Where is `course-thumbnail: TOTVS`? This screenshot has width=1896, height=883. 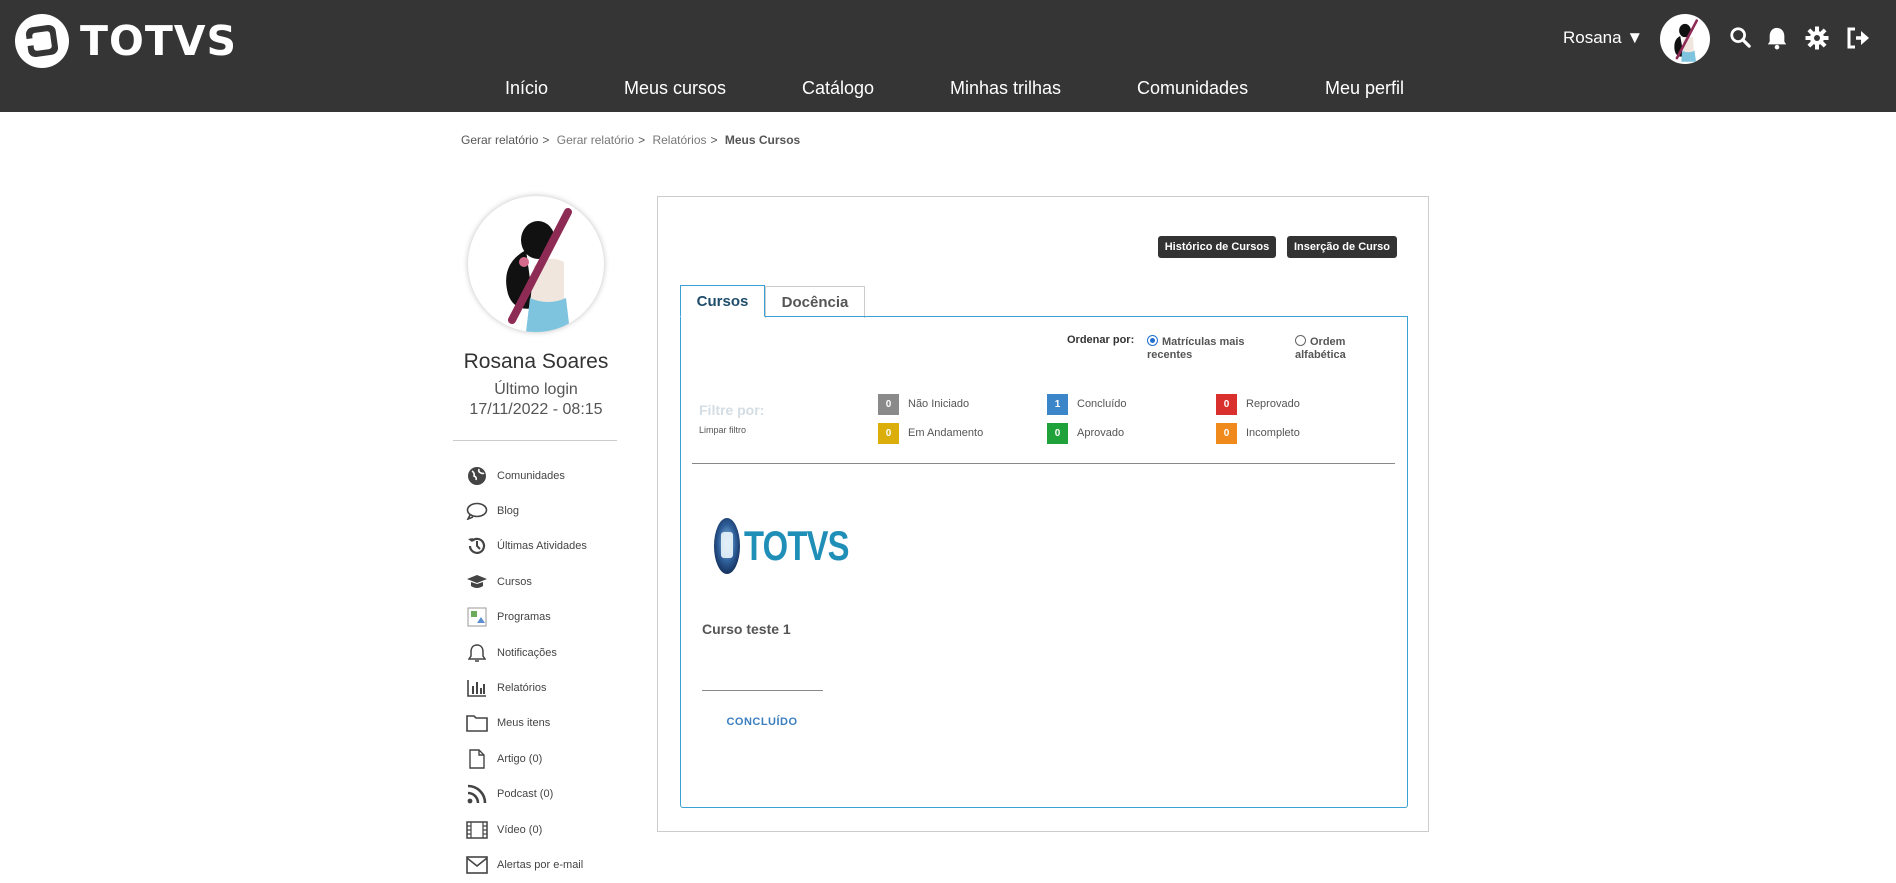 course-thumbnail: TOTVS is located at coordinates (795, 546).